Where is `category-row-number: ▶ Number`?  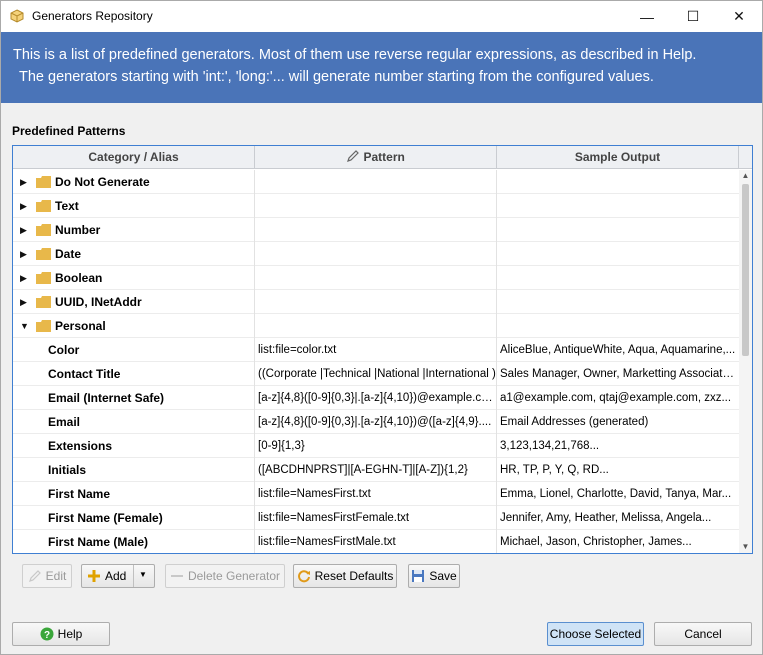 category-row-number: ▶ Number is located at coordinates (376, 230).